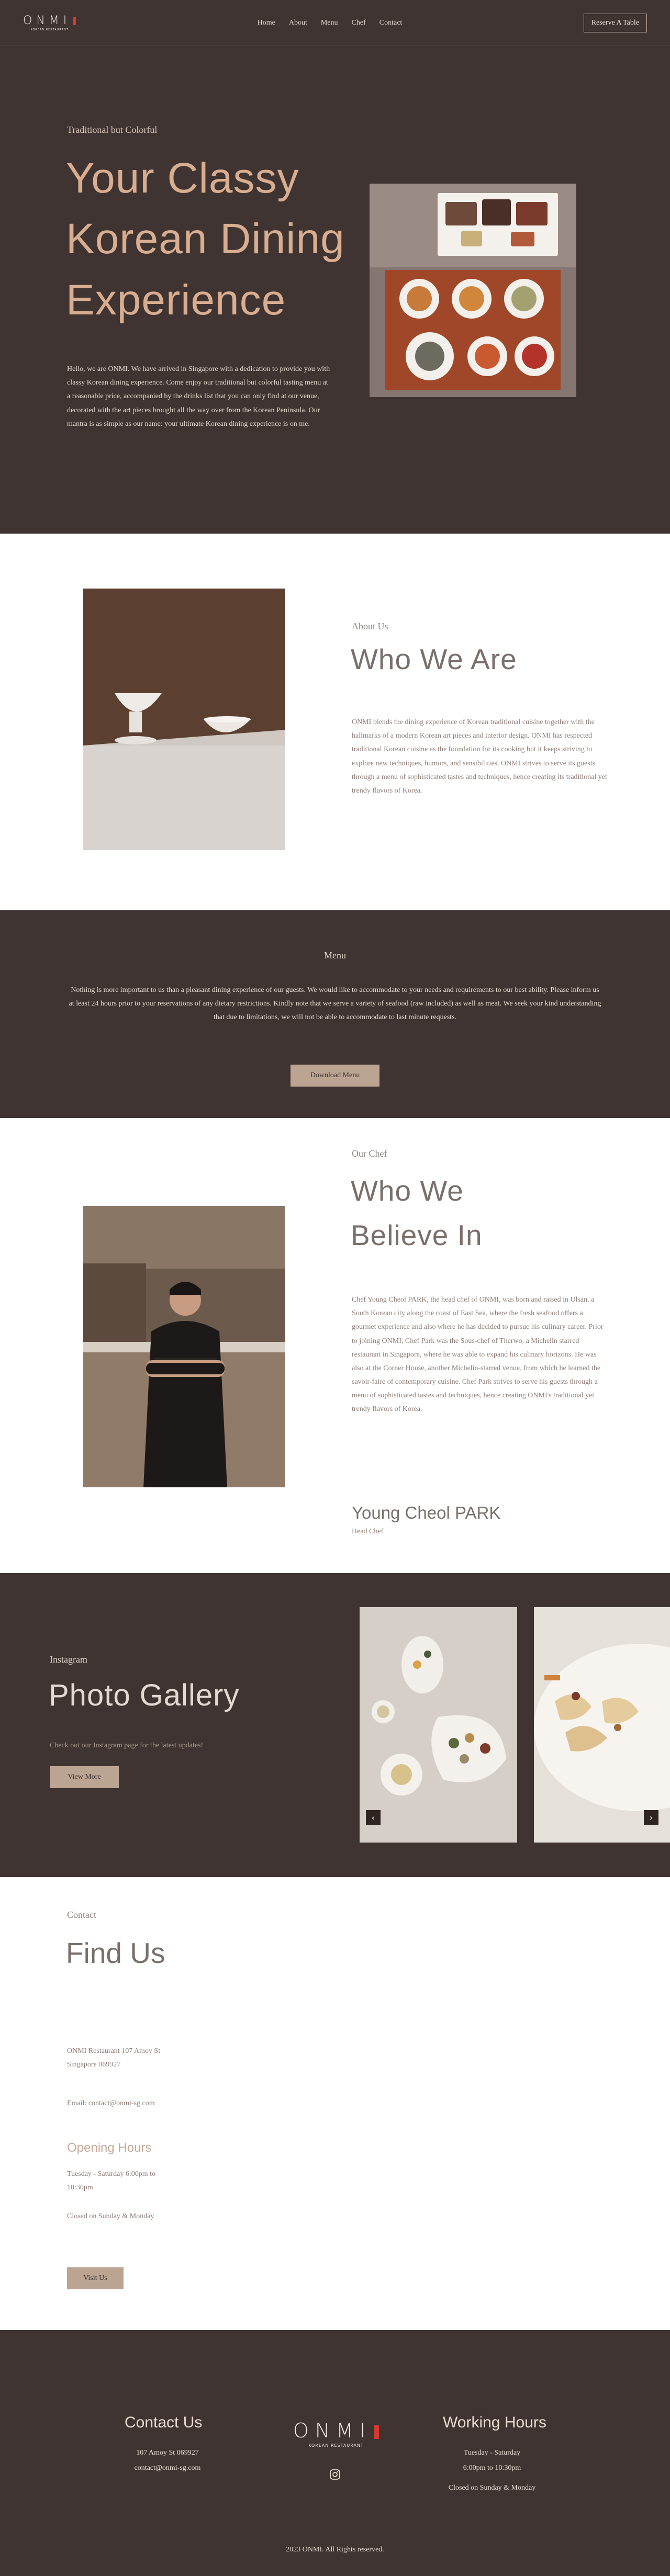 The height and width of the screenshot is (2576, 670). What do you see at coordinates (115, 1953) in the screenshot?
I see `contact-title: Find Us` at bounding box center [115, 1953].